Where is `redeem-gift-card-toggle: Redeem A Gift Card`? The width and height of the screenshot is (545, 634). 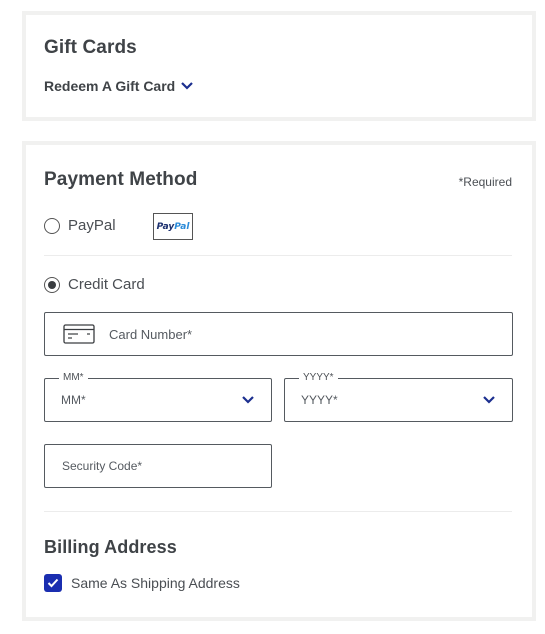 redeem-gift-card-toggle: Redeem A Gift Card is located at coordinates (119, 86).